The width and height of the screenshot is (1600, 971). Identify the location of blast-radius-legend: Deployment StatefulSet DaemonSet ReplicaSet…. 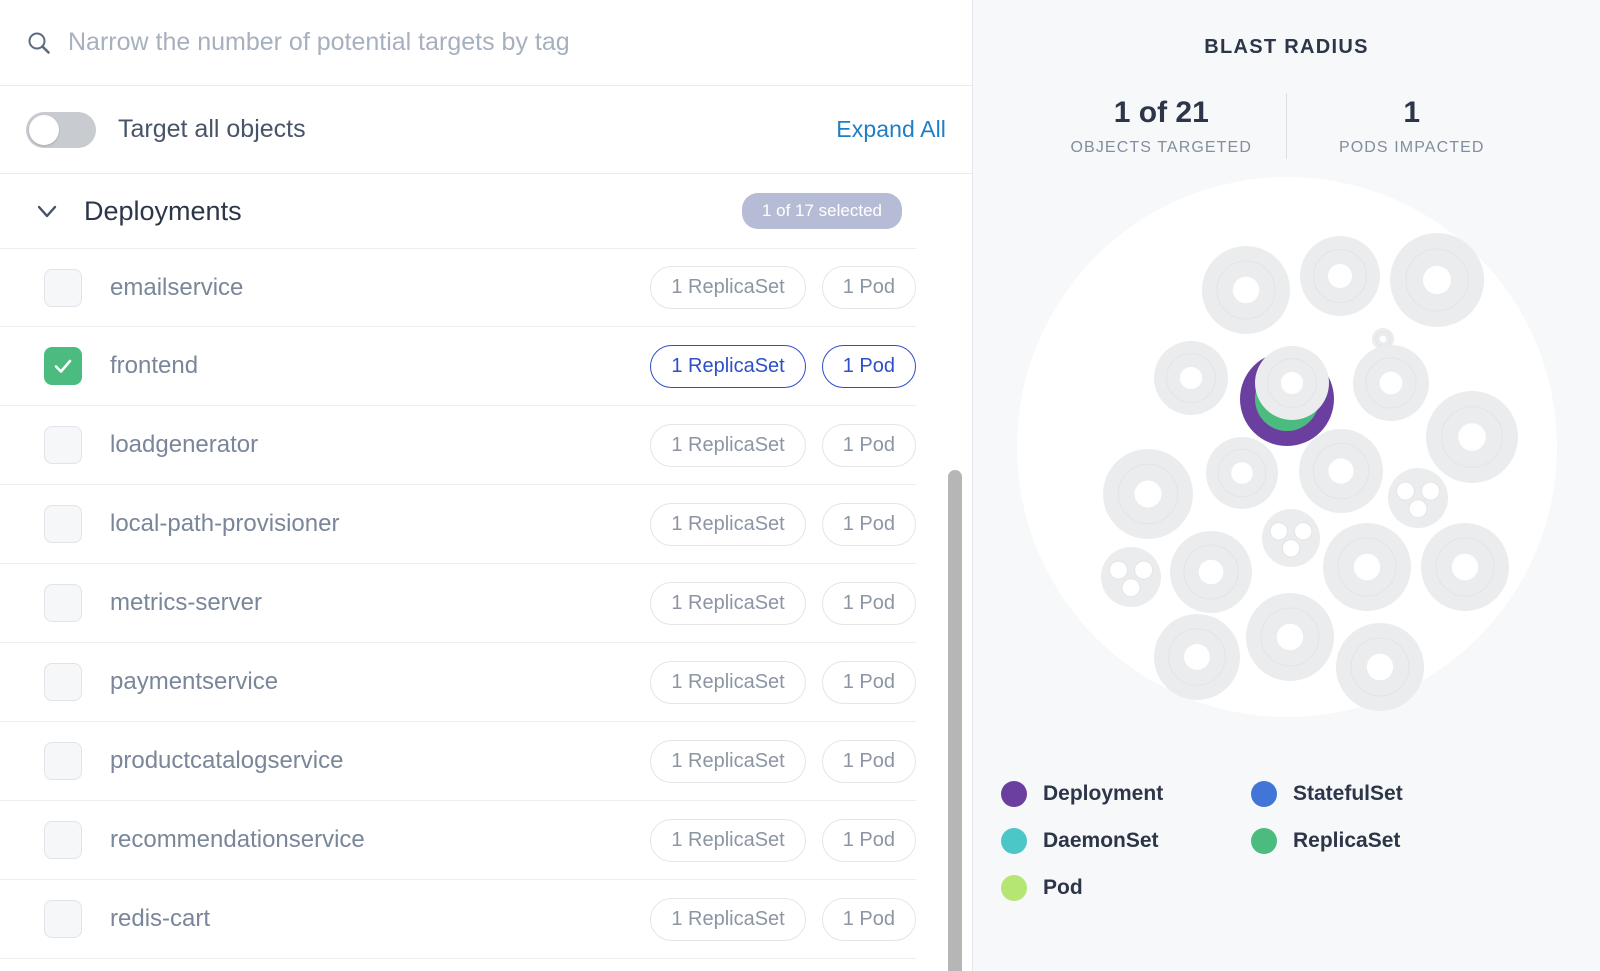
(1281, 841).